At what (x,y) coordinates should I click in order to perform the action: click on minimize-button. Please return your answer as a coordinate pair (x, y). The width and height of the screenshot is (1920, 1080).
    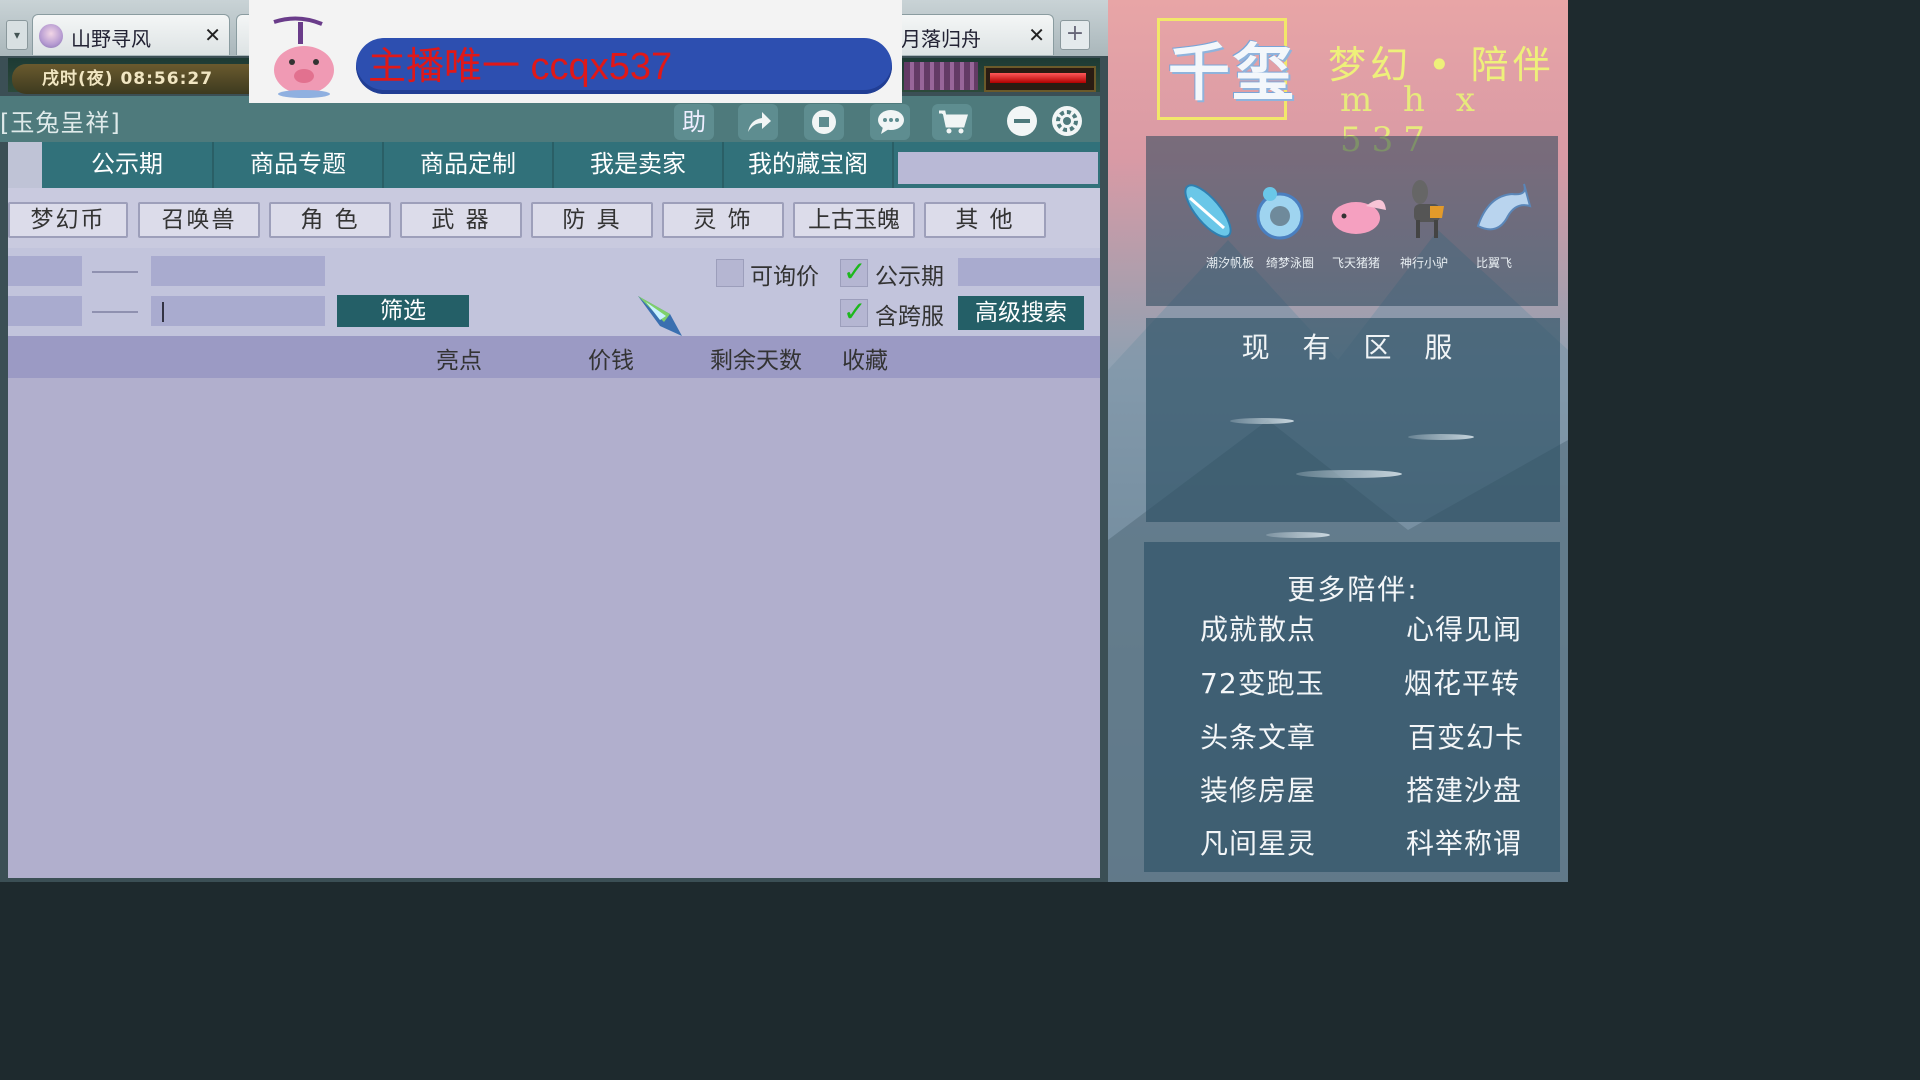
    Looking at the image, I should click on (1022, 121).